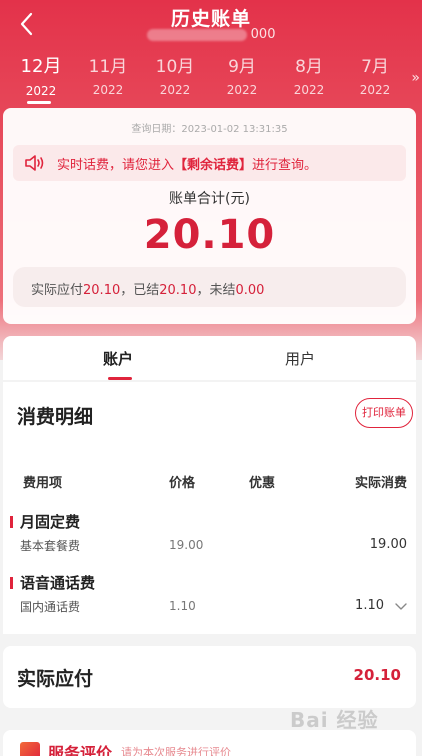 Image resolution: width=422 pixels, height=756 pixels. I want to click on month-tab-sep: 9月 2022, so click(242, 74).